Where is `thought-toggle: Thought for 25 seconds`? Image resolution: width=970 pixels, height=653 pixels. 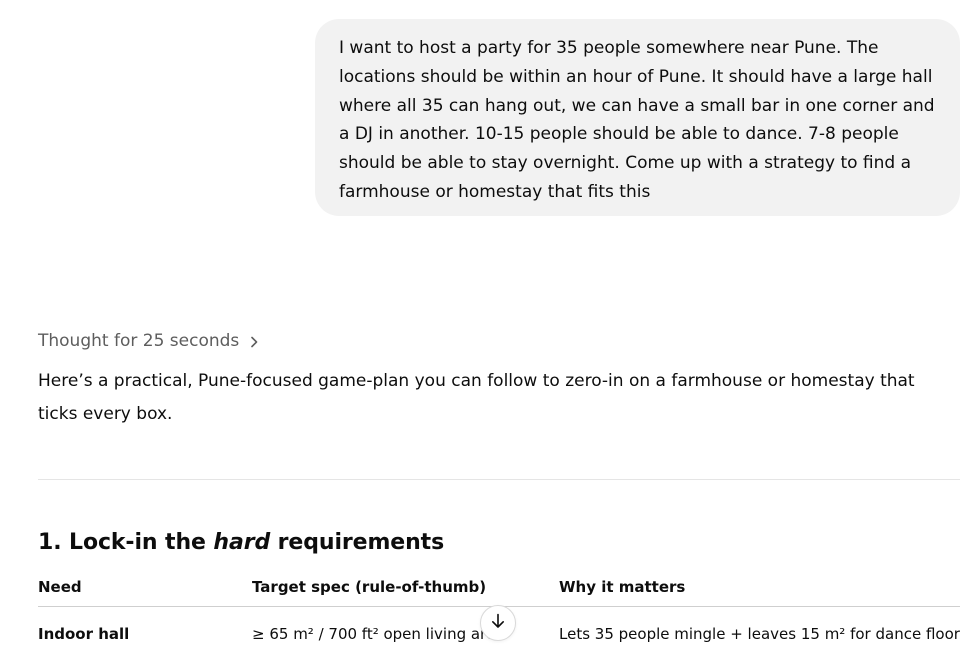 thought-toggle: Thought for 25 seconds is located at coordinates (149, 341).